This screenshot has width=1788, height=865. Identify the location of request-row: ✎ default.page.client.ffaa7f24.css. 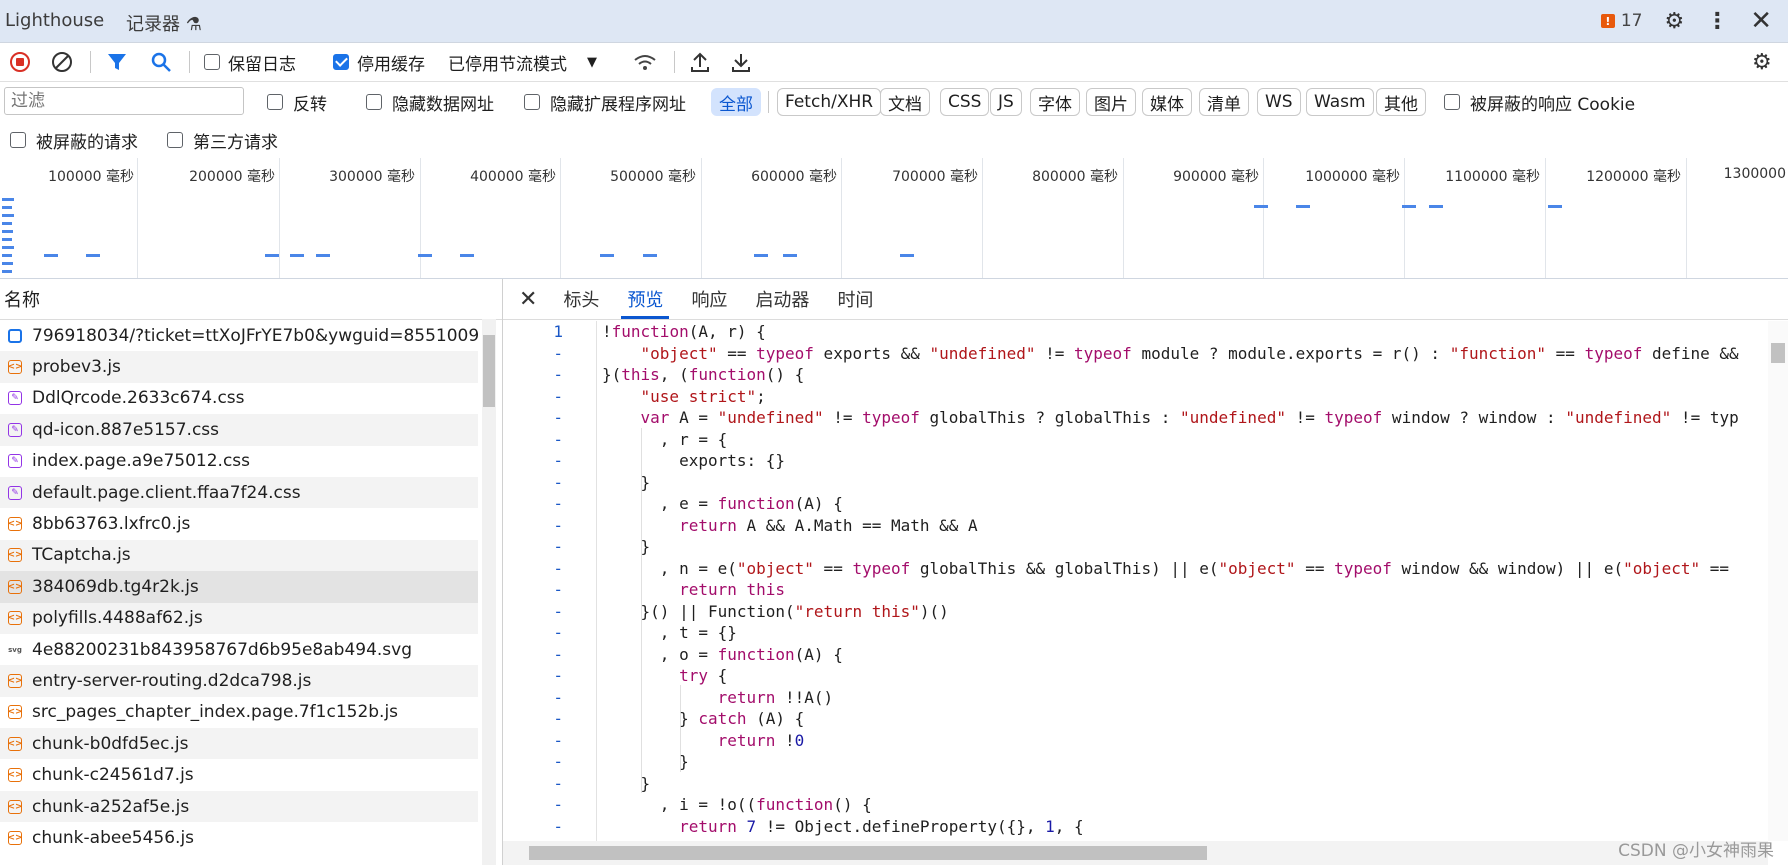
(239, 492).